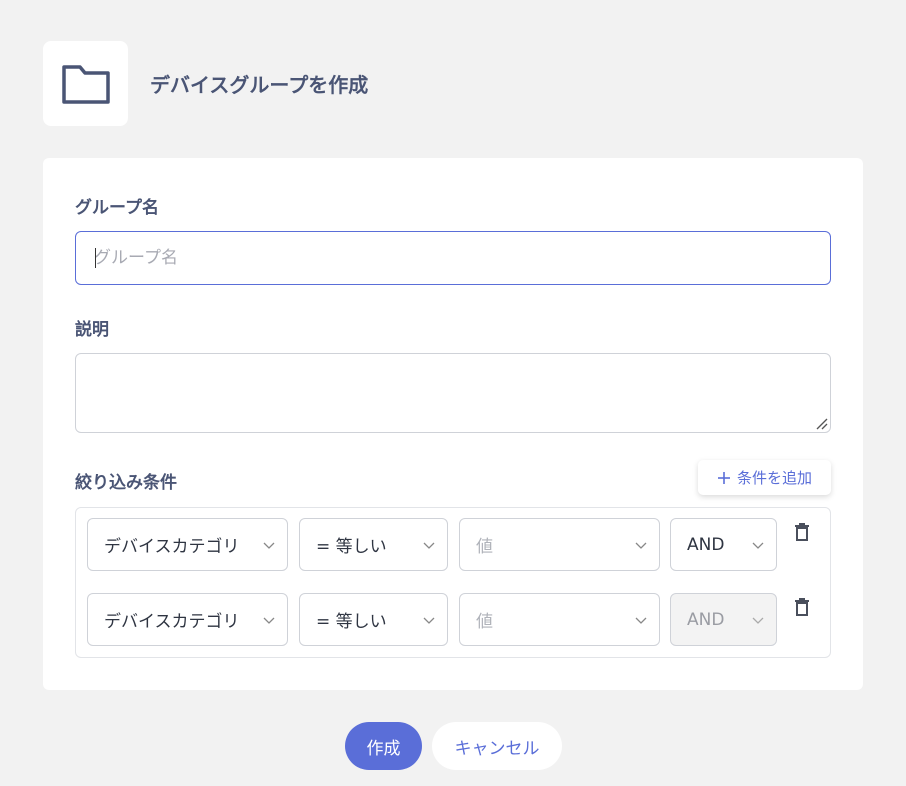  I want to click on cancel-button: キャンセル, so click(497, 746).